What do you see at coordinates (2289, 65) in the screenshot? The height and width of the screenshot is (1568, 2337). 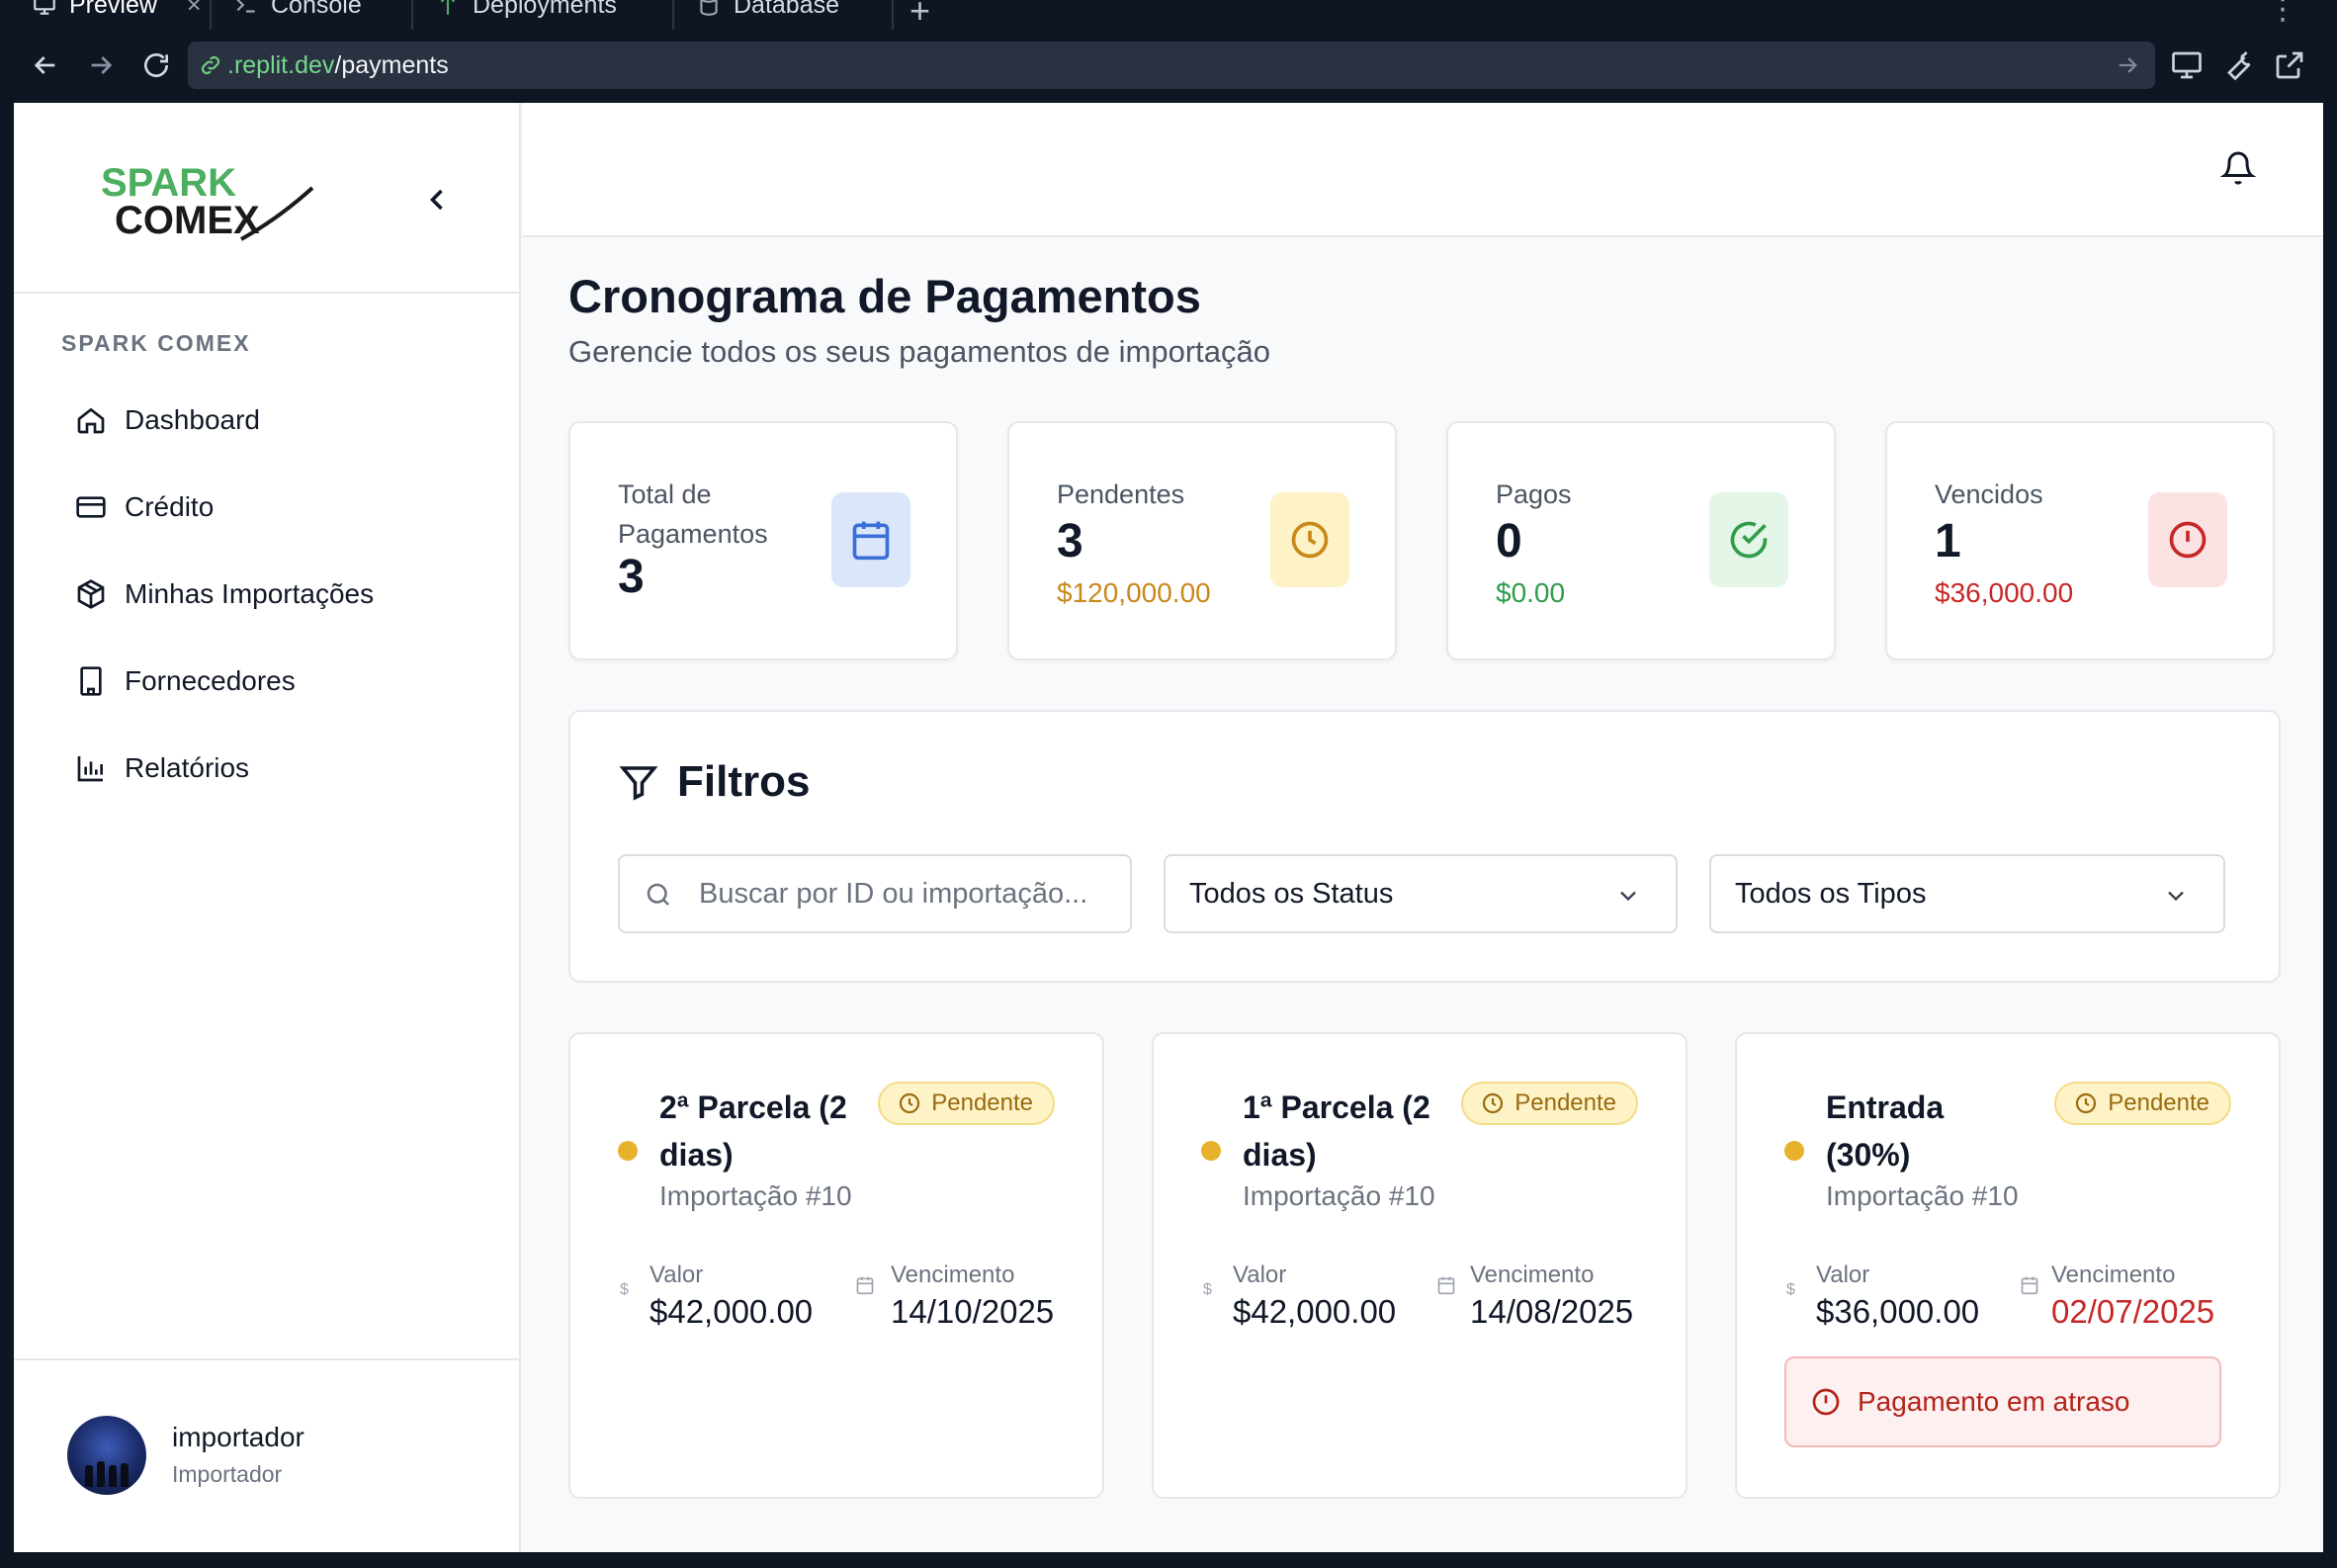 I see `external-link-icon` at bounding box center [2289, 65].